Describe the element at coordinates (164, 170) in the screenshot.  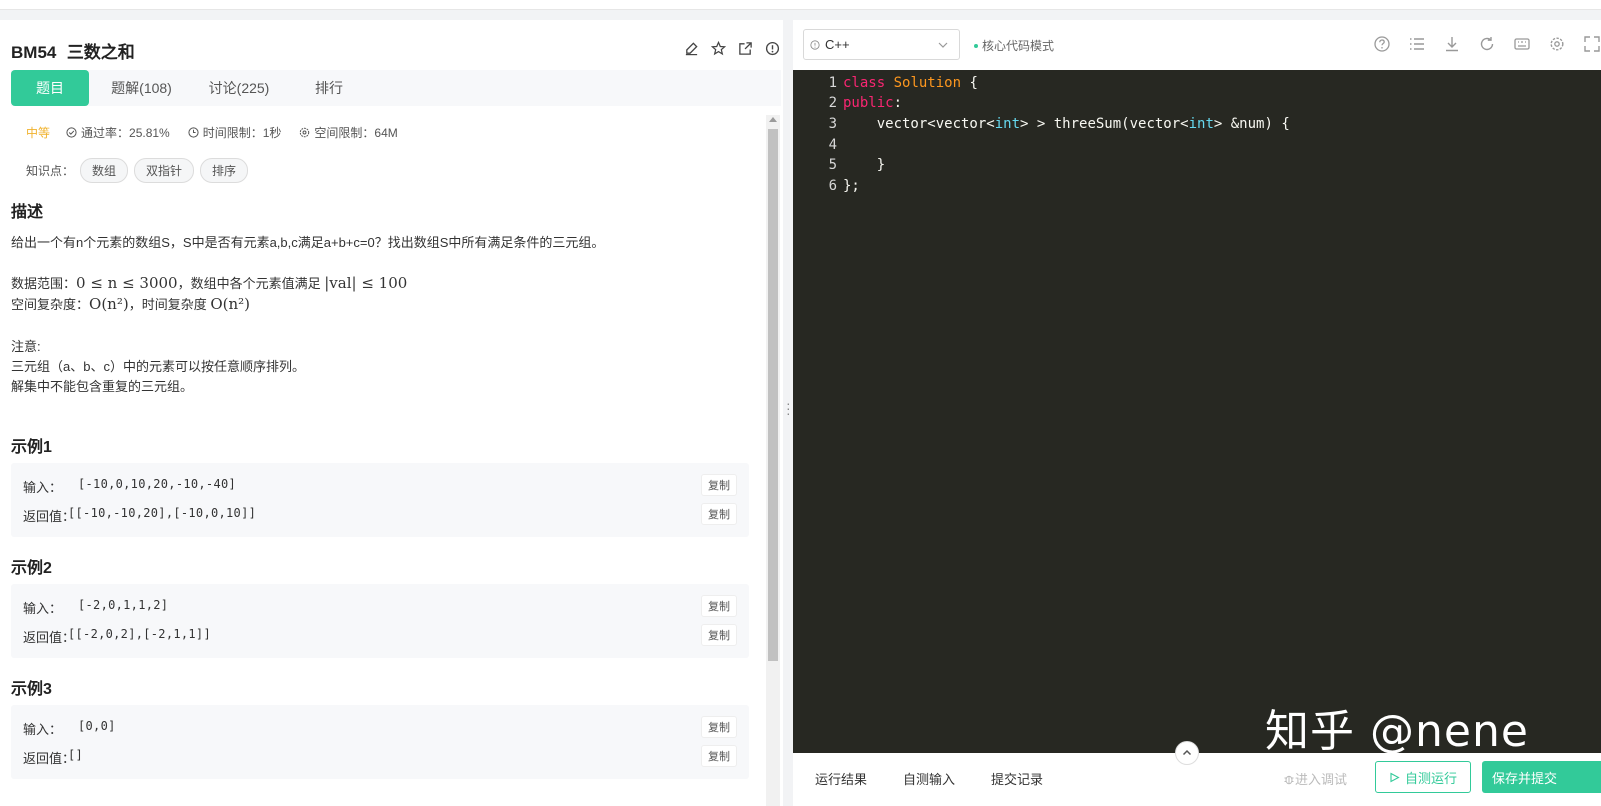
I see `tag-two-pointers: 双指针` at that location.